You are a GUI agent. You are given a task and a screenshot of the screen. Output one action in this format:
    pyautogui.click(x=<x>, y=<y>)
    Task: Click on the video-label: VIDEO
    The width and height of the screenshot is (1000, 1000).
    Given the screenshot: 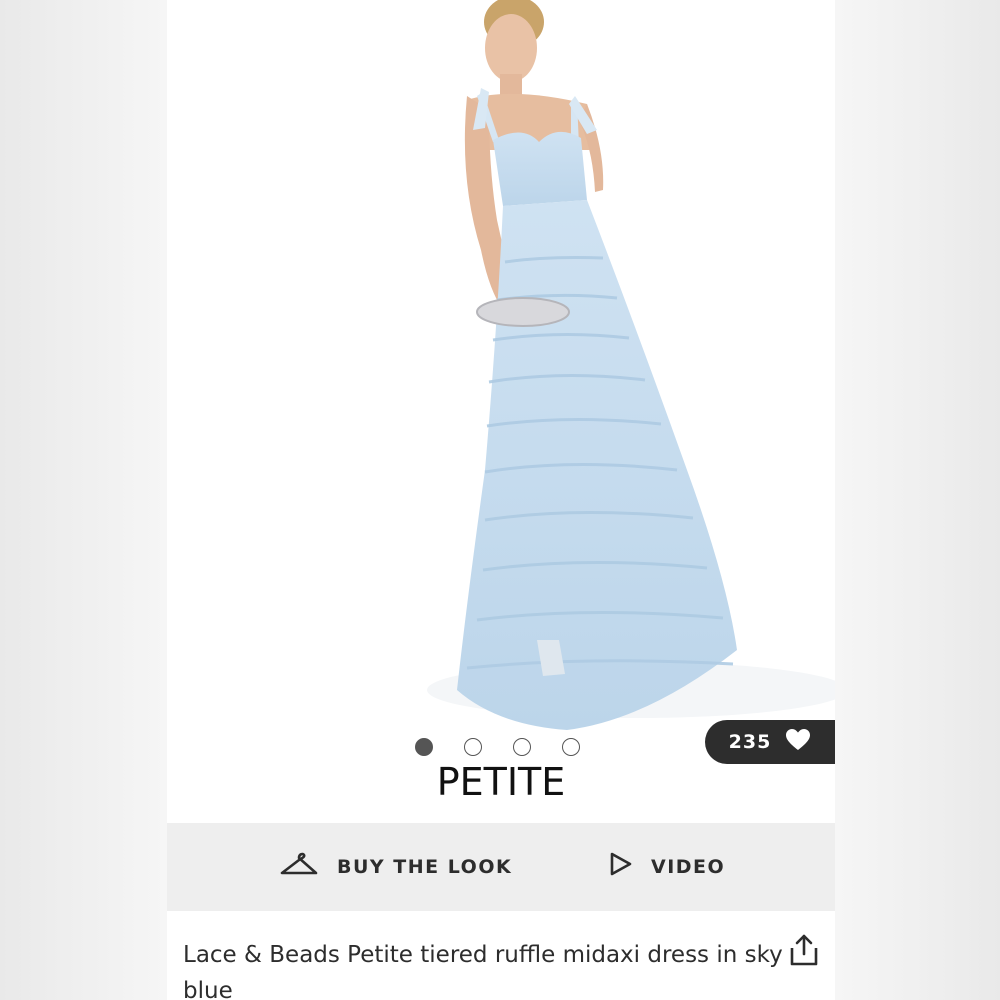 What is the action you would take?
    pyautogui.click(x=688, y=866)
    